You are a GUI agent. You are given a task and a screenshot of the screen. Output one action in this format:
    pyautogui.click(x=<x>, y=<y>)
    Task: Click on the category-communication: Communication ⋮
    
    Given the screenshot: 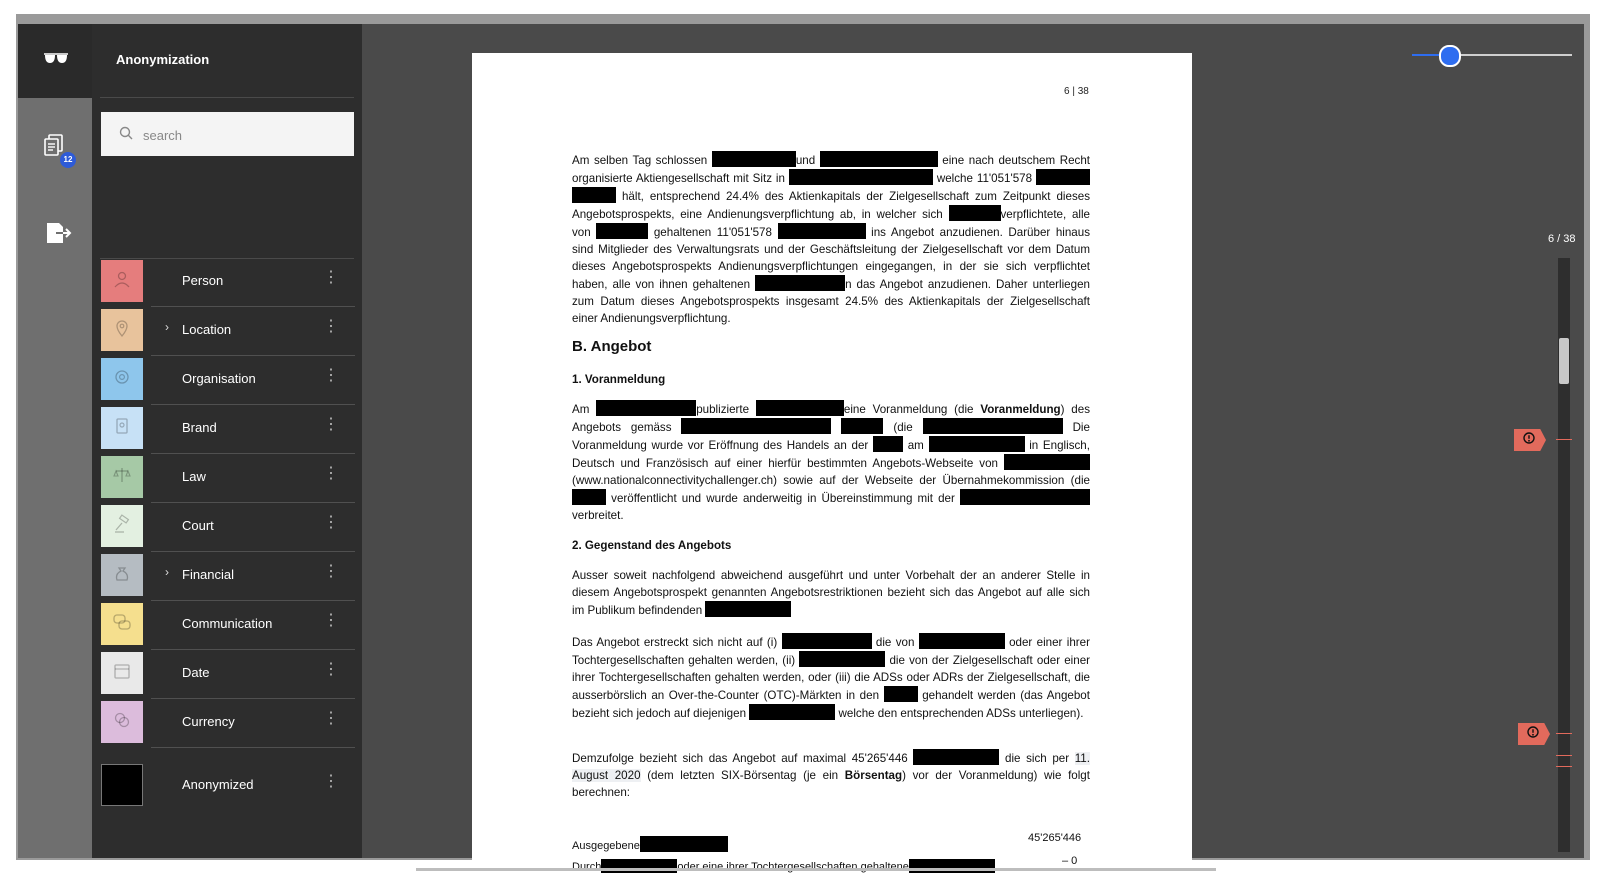 What is the action you would take?
    pyautogui.click(x=228, y=625)
    